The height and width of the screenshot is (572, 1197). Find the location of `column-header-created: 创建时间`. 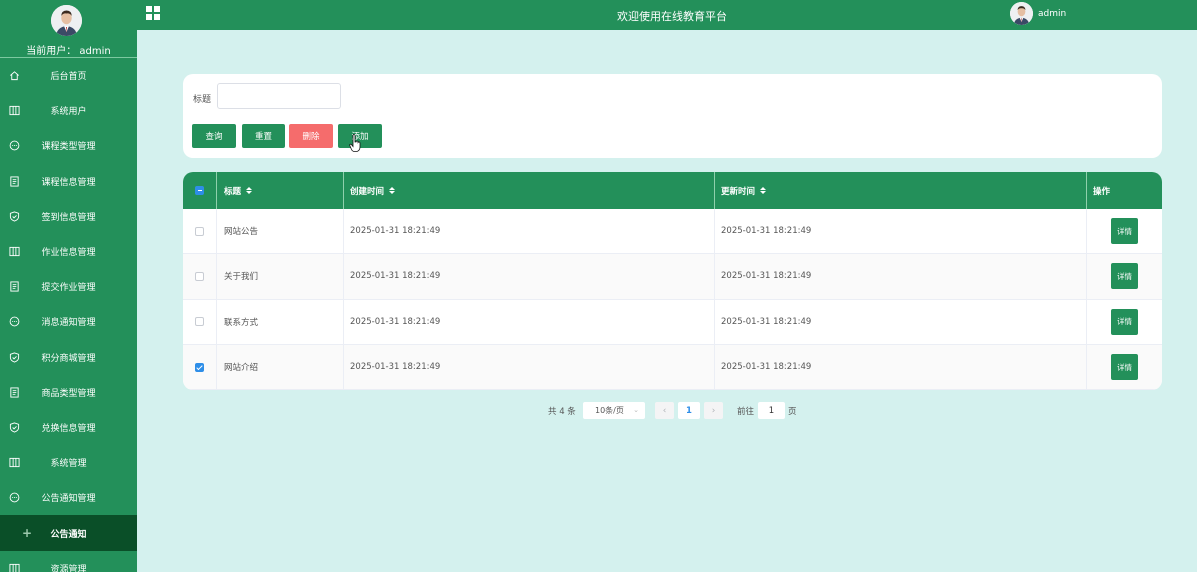

column-header-created: 创建时间 is located at coordinates (529, 190).